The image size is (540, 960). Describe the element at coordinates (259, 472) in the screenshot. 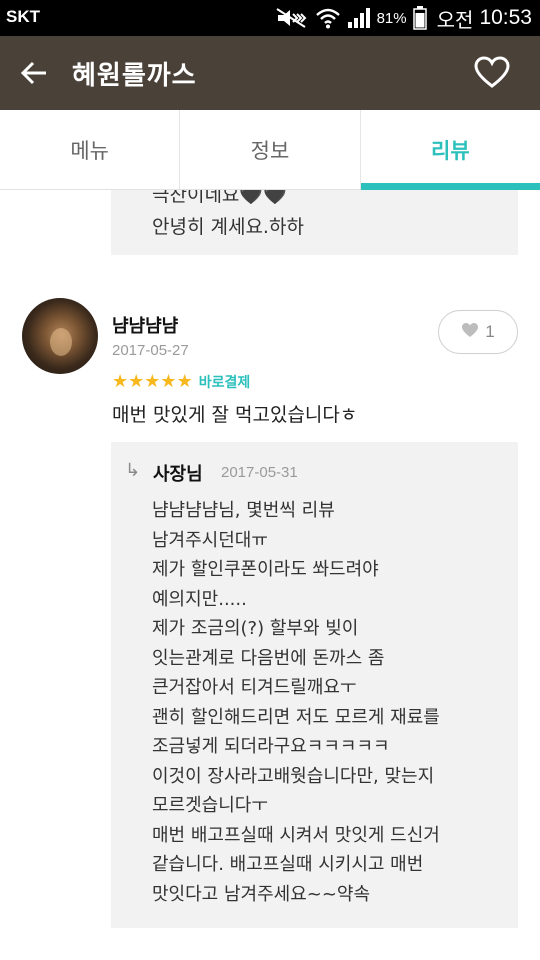

I see `reply-date: 2017-05-31` at that location.